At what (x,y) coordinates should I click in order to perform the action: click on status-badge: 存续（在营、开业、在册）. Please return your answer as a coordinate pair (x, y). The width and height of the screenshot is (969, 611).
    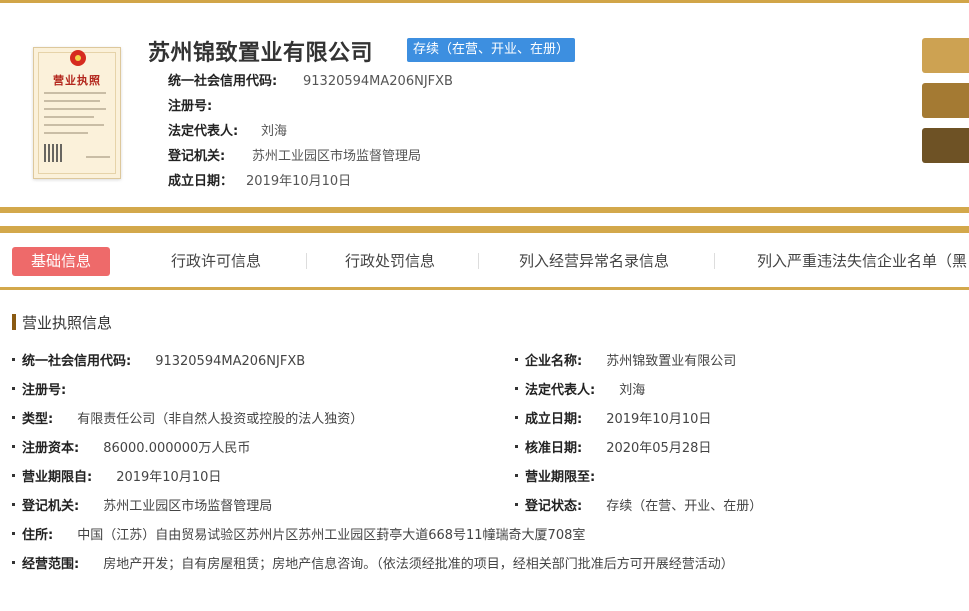
    Looking at the image, I should click on (491, 50).